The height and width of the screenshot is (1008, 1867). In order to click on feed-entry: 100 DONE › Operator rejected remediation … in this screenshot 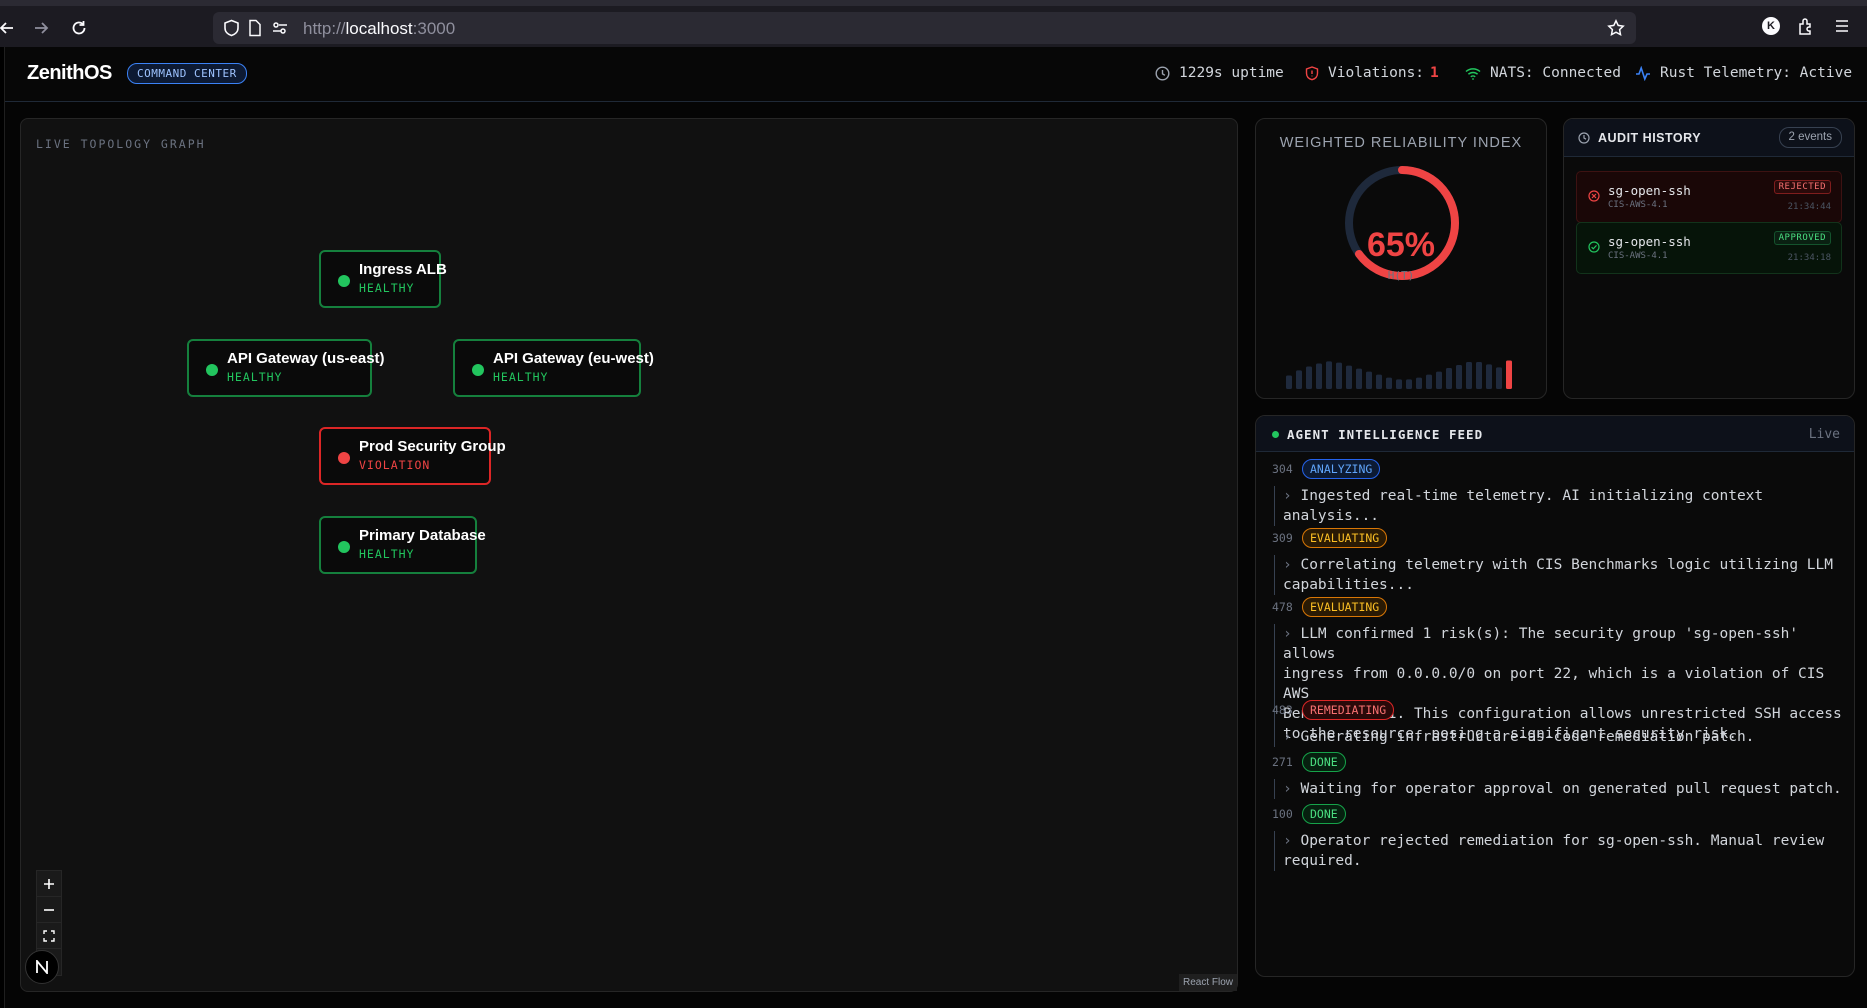, I will do `click(1557, 837)`.